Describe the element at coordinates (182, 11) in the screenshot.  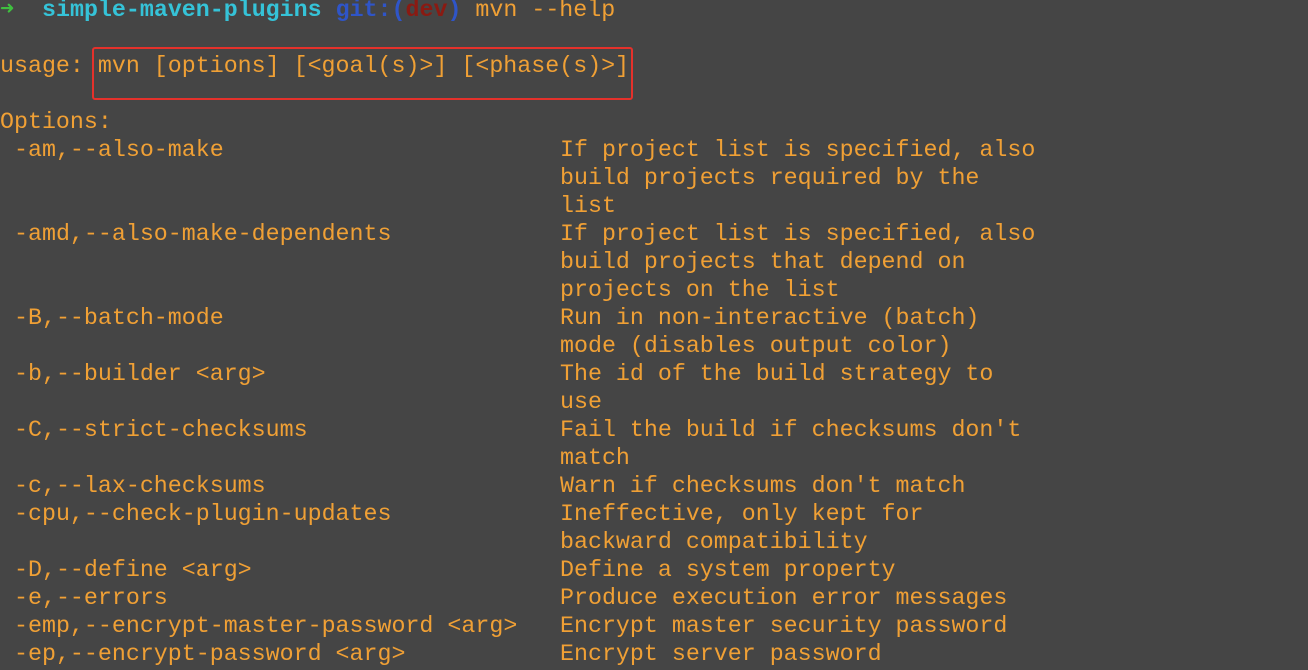
I see `current-directory: simple-maven-plugins` at that location.